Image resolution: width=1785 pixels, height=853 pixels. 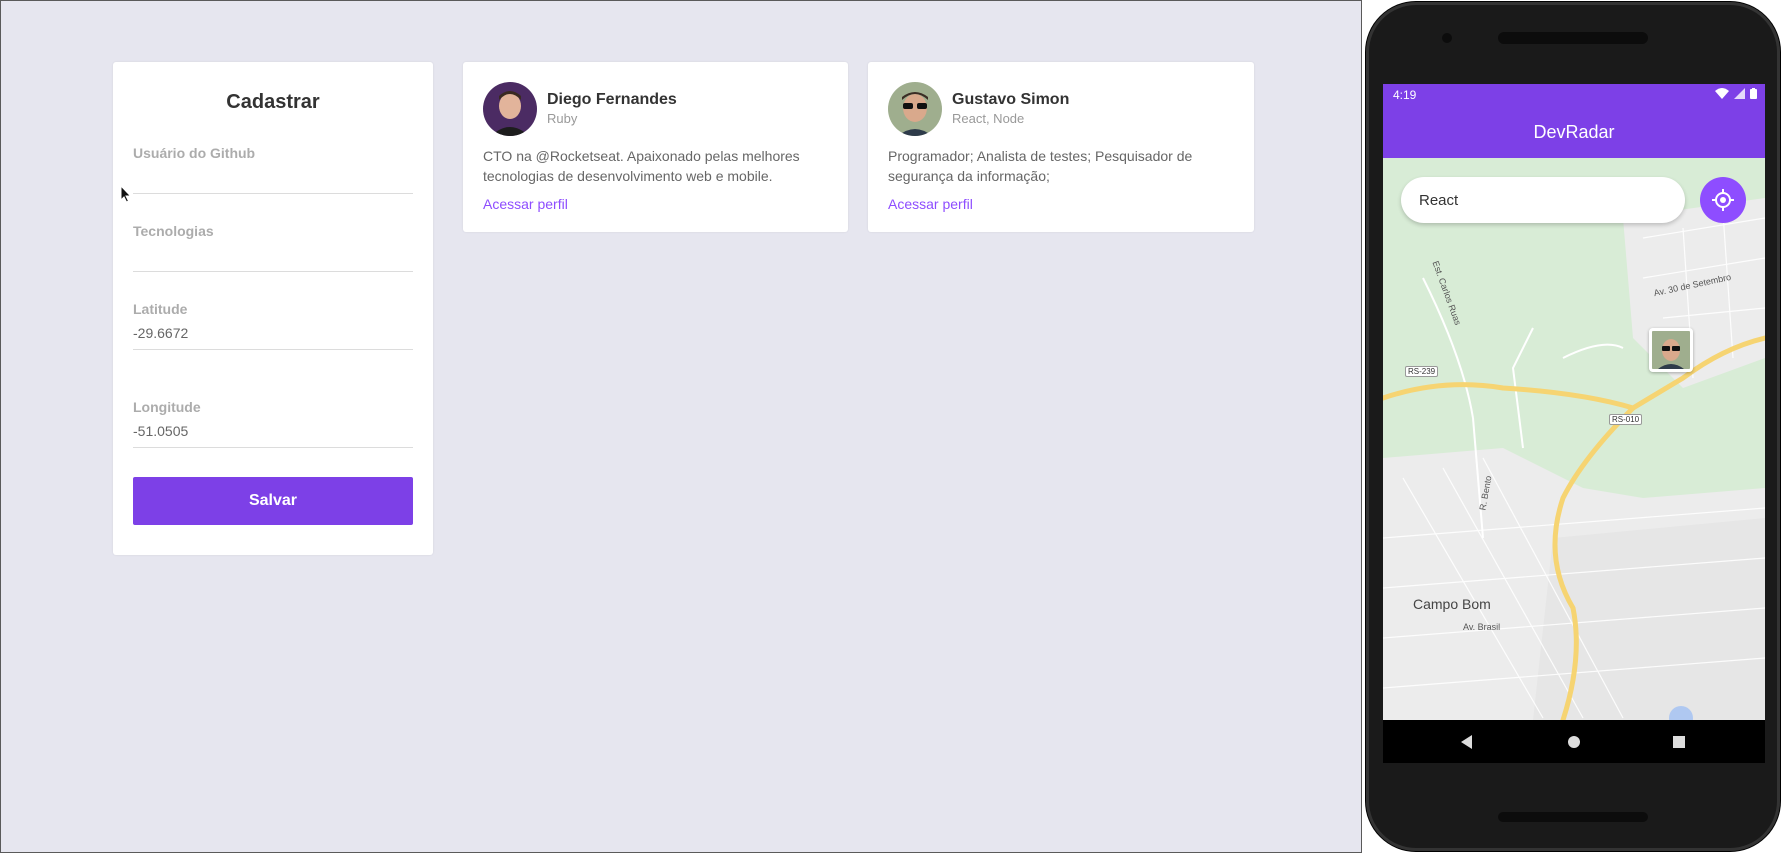 I want to click on mouse-cursor-icon, so click(x=126, y=194).